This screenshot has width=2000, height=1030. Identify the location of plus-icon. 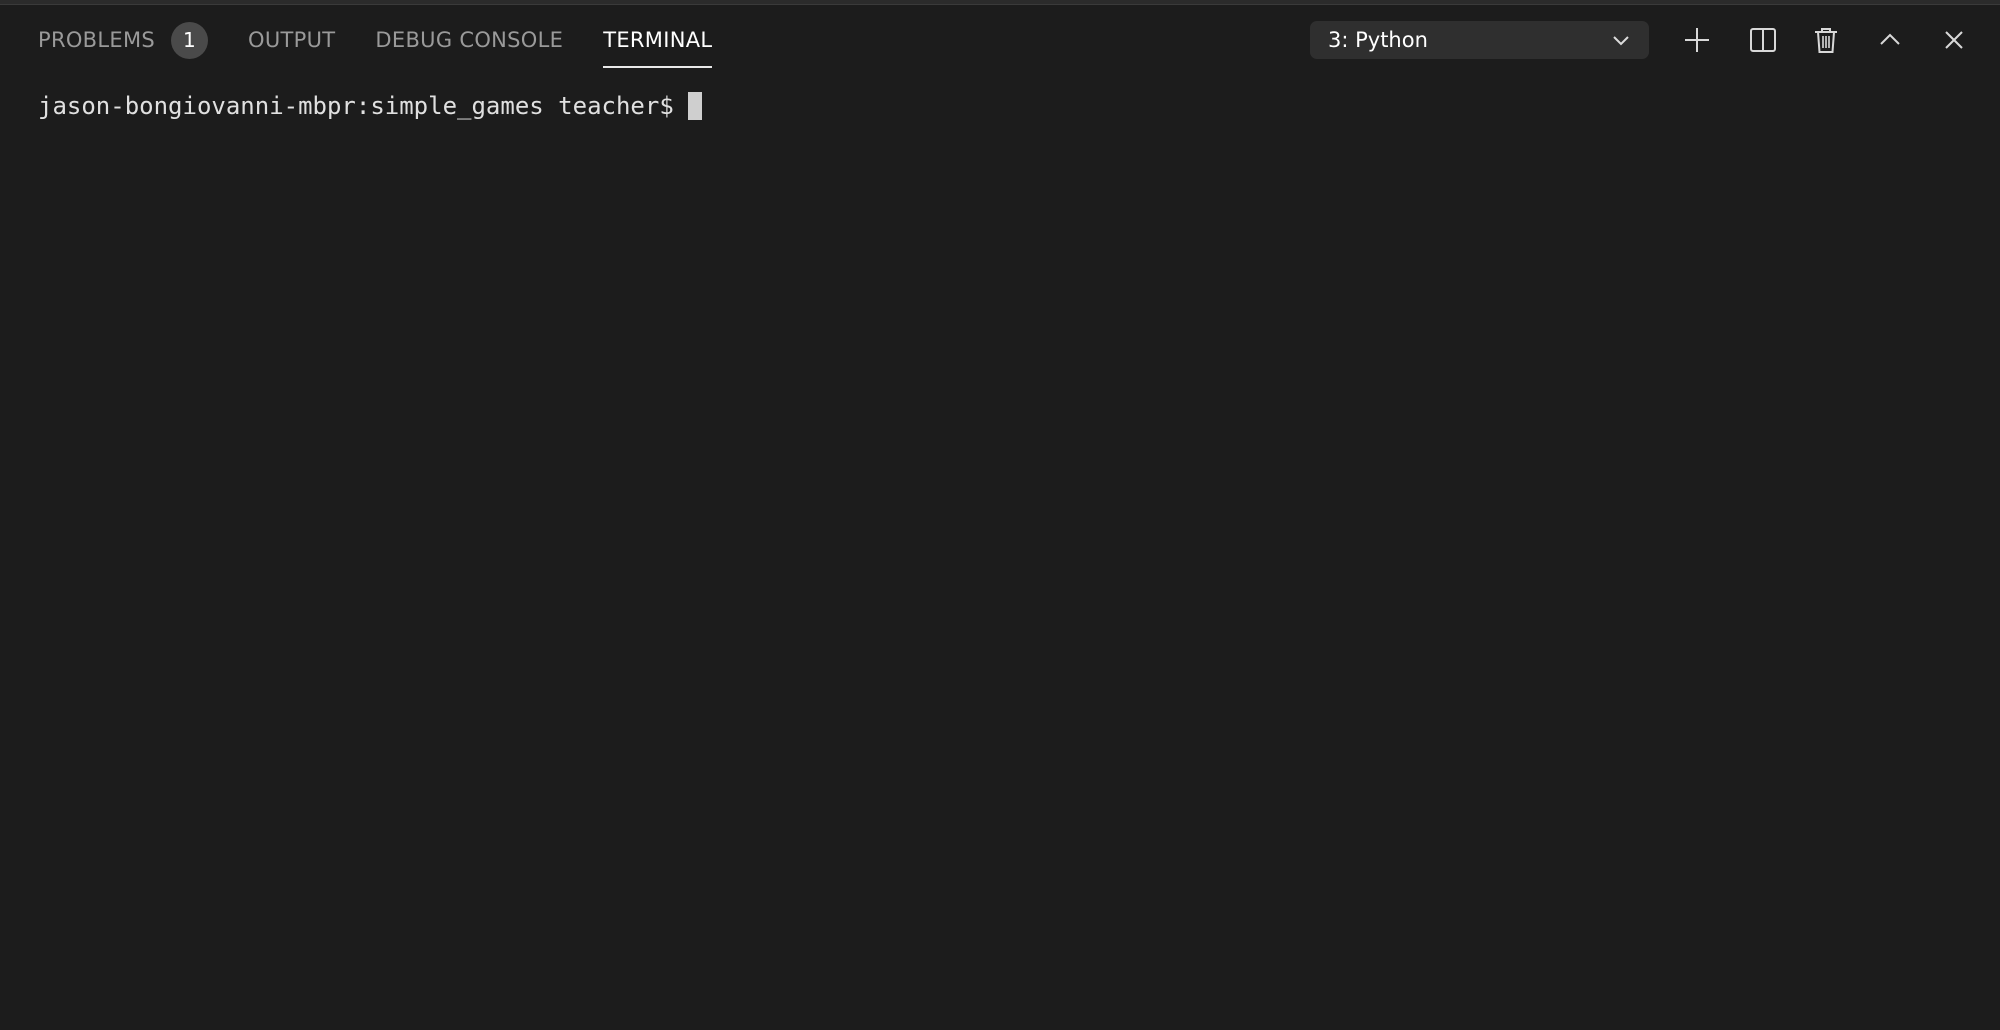
(1697, 40).